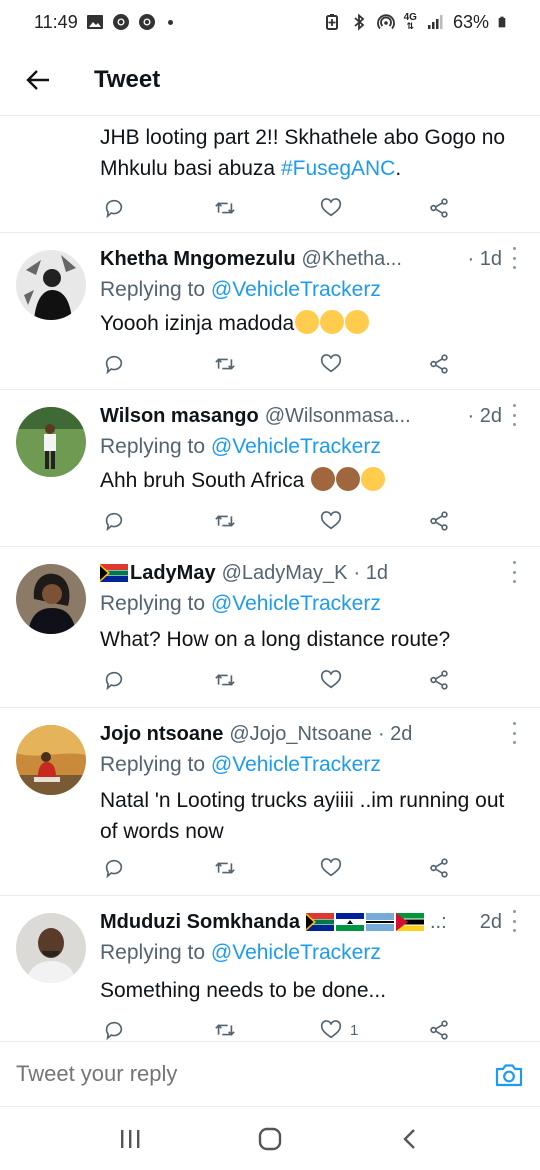 Image resolution: width=540 pixels, height=1170 pixels. Describe the element at coordinates (200, 922) in the screenshot. I see `display-name: Mduduzi Somkhanda` at that location.